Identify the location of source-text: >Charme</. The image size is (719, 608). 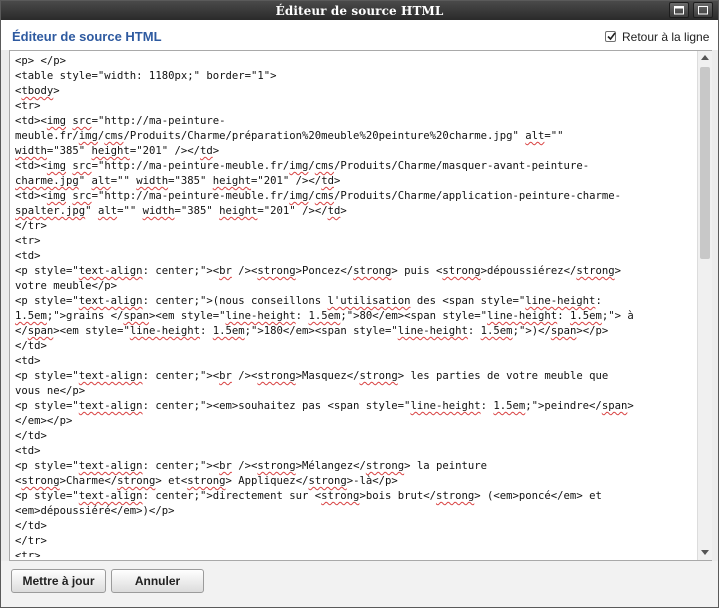
(88, 481).